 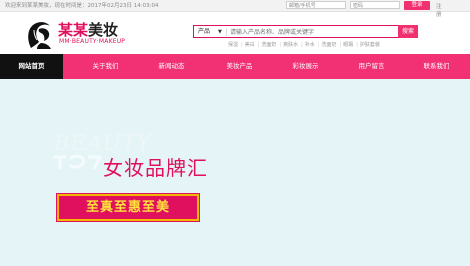 I want to click on nav-item-makeup-showcase: 彩妆展示, so click(x=305, y=66).